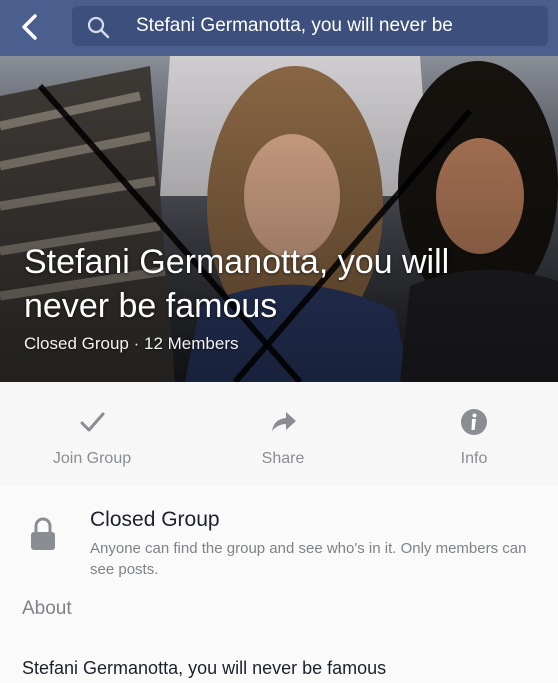 The height and width of the screenshot is (683, 558). I want to click on share-button: Share, so click(283, 436).